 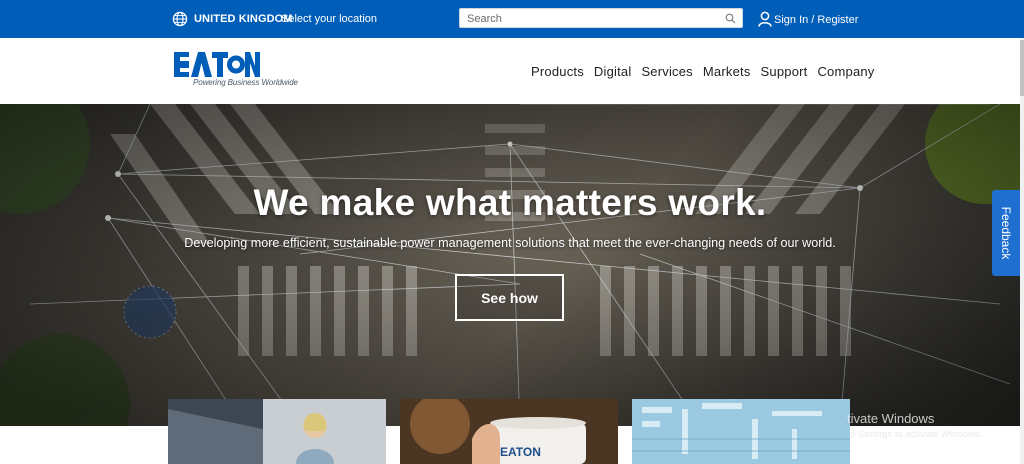 What do you see at coordinates (509, 297) in the screenshot?
I see `see-how-button: See how` at bounding box center [509, 297].